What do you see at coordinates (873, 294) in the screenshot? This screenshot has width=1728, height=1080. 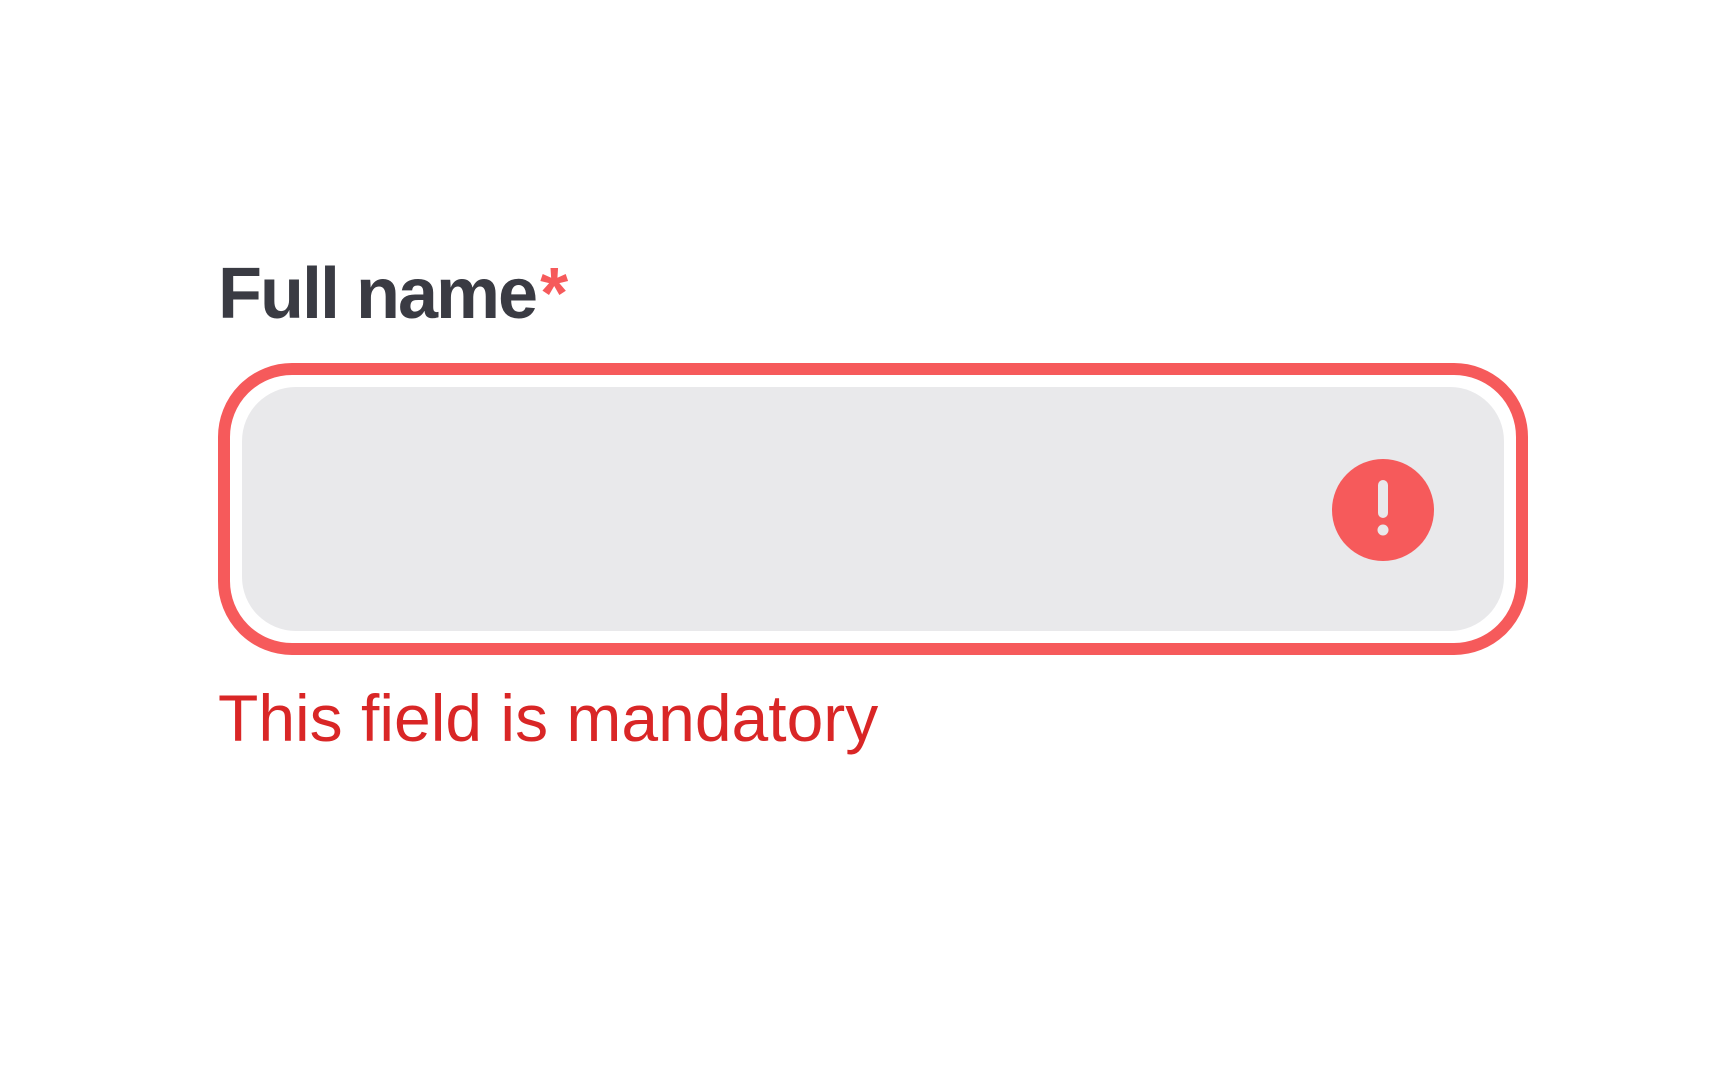 I see `field-label: Full name *` at bounding box center [873, 294].